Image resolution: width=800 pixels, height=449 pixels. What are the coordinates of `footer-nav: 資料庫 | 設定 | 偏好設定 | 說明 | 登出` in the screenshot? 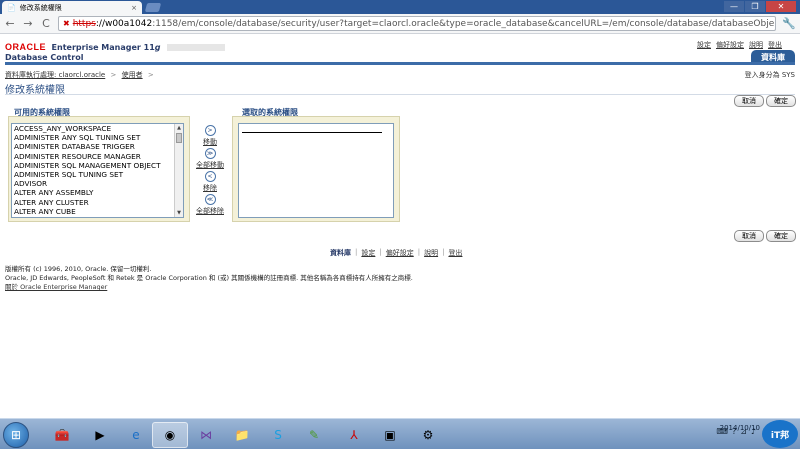 It's located at (396, 253).